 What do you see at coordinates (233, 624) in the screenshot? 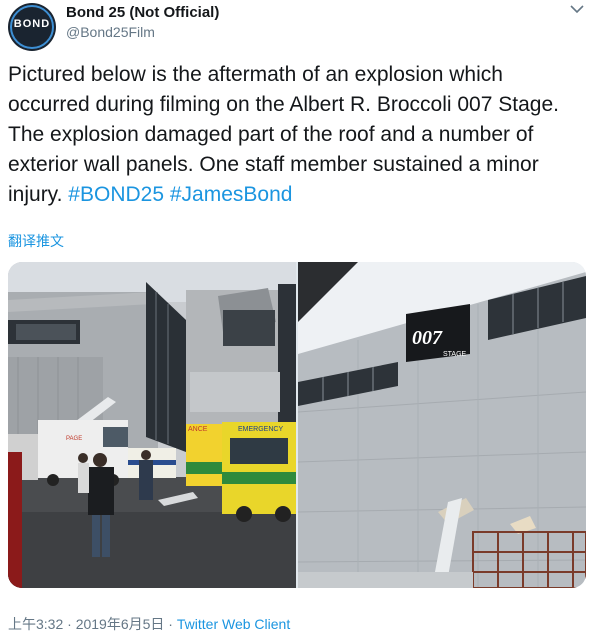
I see `tweet-client-link: Twitter Web Client` at bounding box center [233, 624].